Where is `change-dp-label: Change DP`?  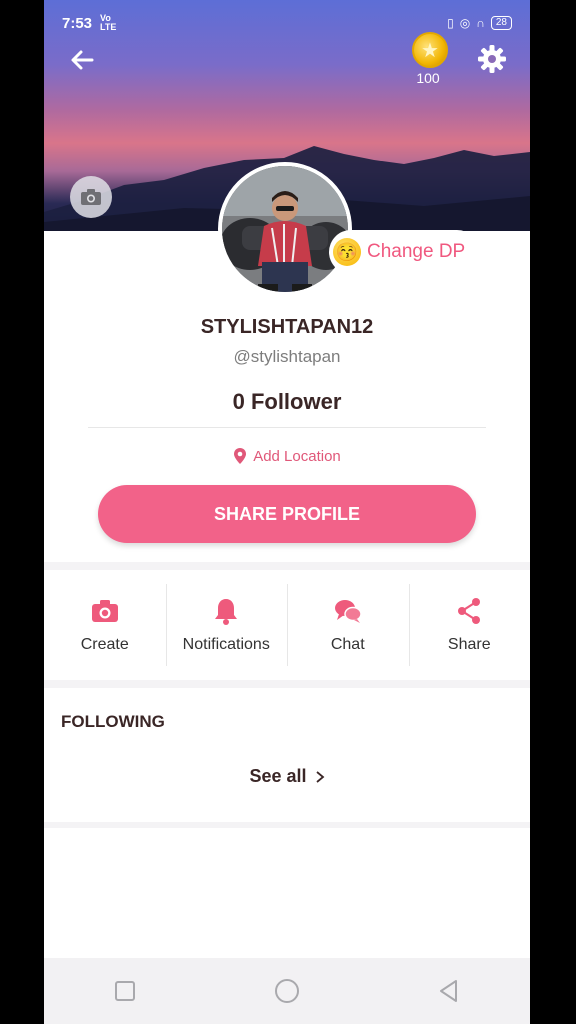 change-dp-label: Change DP is located at coordinates (416, 251).